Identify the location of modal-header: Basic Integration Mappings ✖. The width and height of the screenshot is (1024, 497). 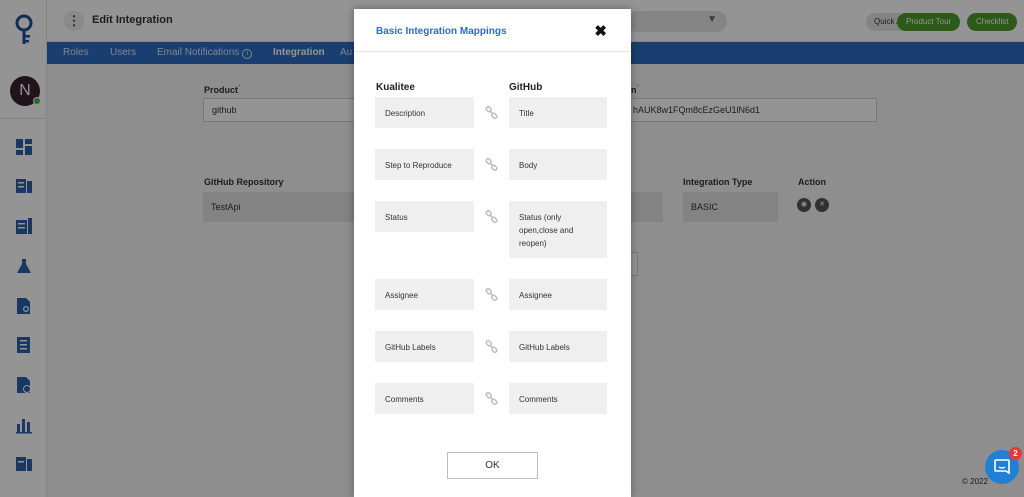
(492, 30).